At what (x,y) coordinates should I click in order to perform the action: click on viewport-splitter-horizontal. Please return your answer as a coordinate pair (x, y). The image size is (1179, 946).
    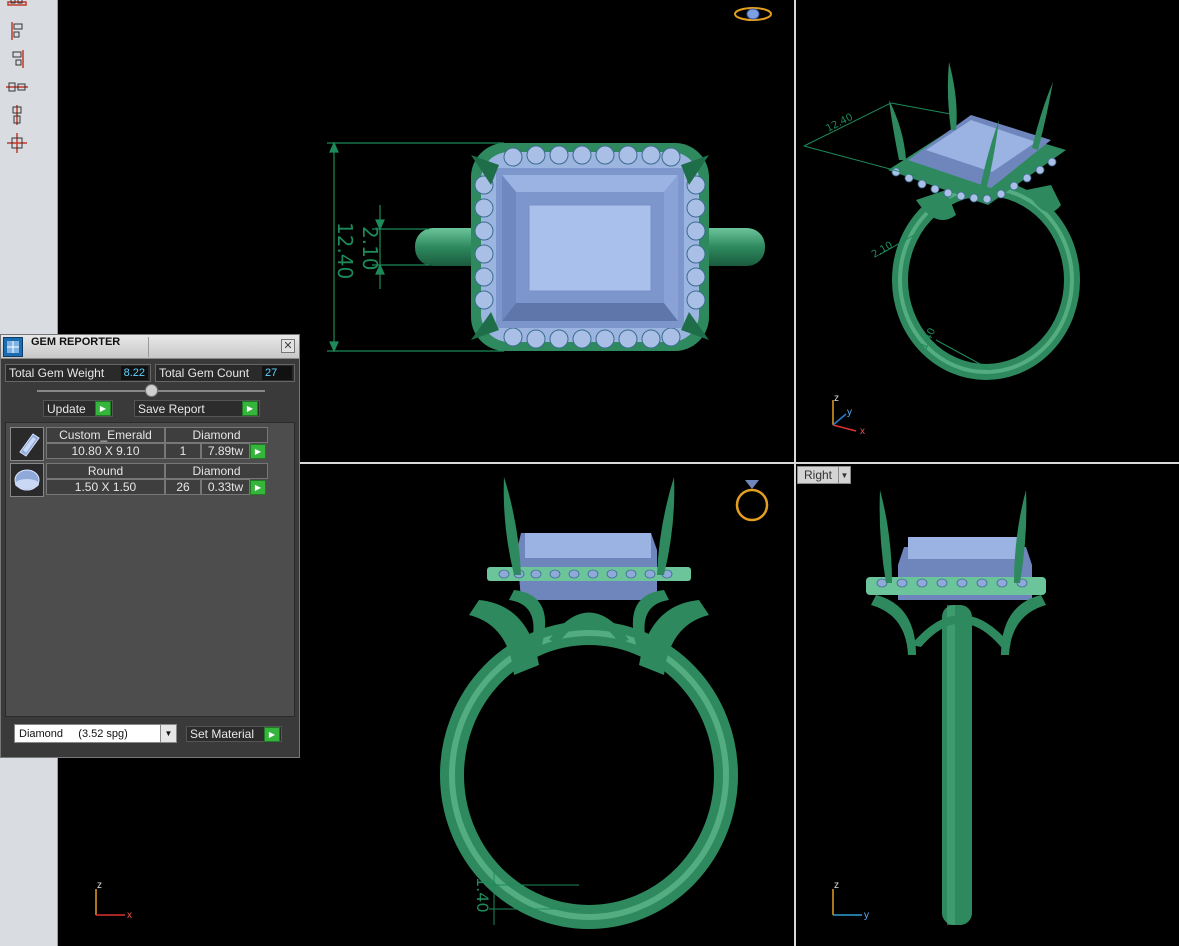
    Looking at the image, I should click on (739, 463).